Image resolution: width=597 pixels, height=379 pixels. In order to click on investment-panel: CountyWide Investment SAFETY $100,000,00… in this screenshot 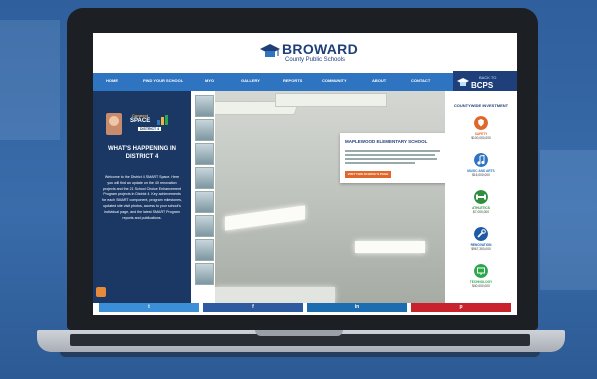, I will do `click(481, 197)`.